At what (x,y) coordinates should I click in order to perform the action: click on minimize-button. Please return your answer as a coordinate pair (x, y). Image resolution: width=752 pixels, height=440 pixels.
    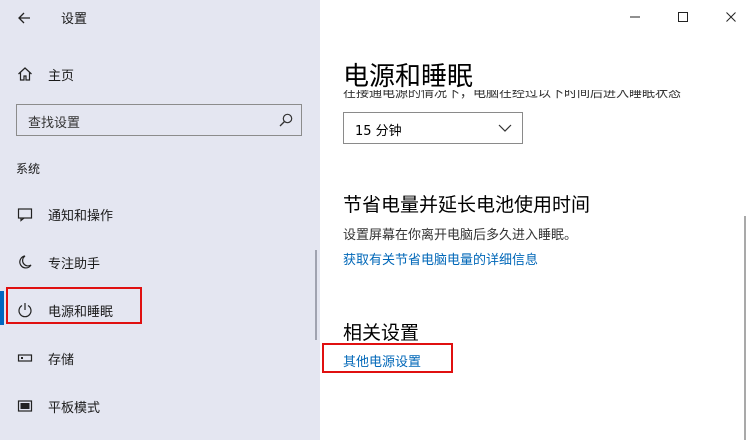
    Looking at the image, I should click on (635, 17).